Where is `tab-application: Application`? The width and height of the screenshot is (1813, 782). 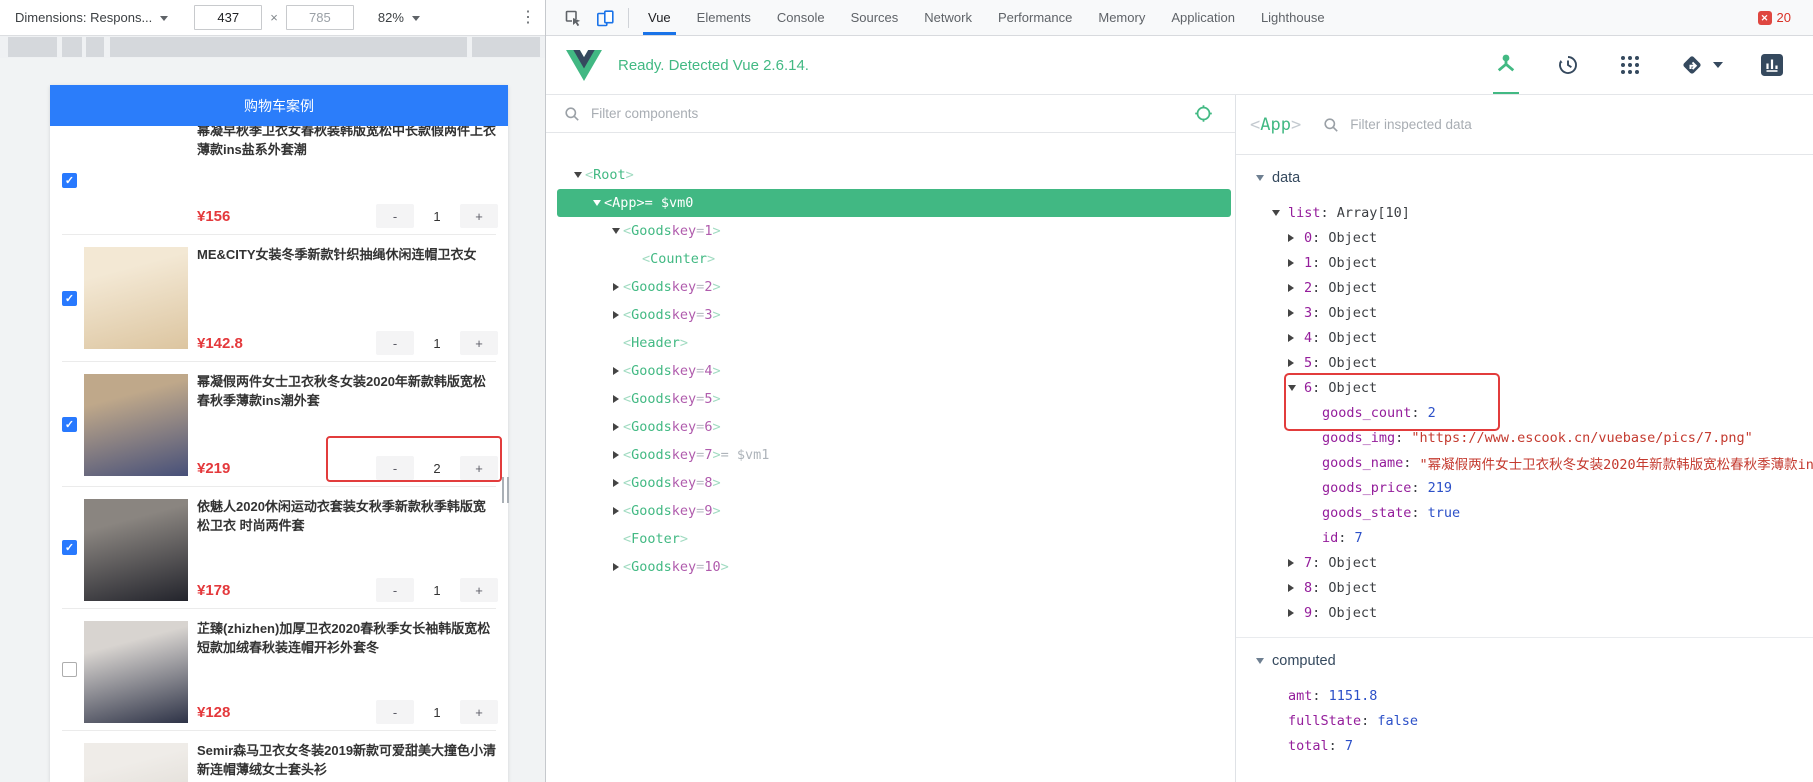
tab-application: Application is located at coordinates (1203, 17).